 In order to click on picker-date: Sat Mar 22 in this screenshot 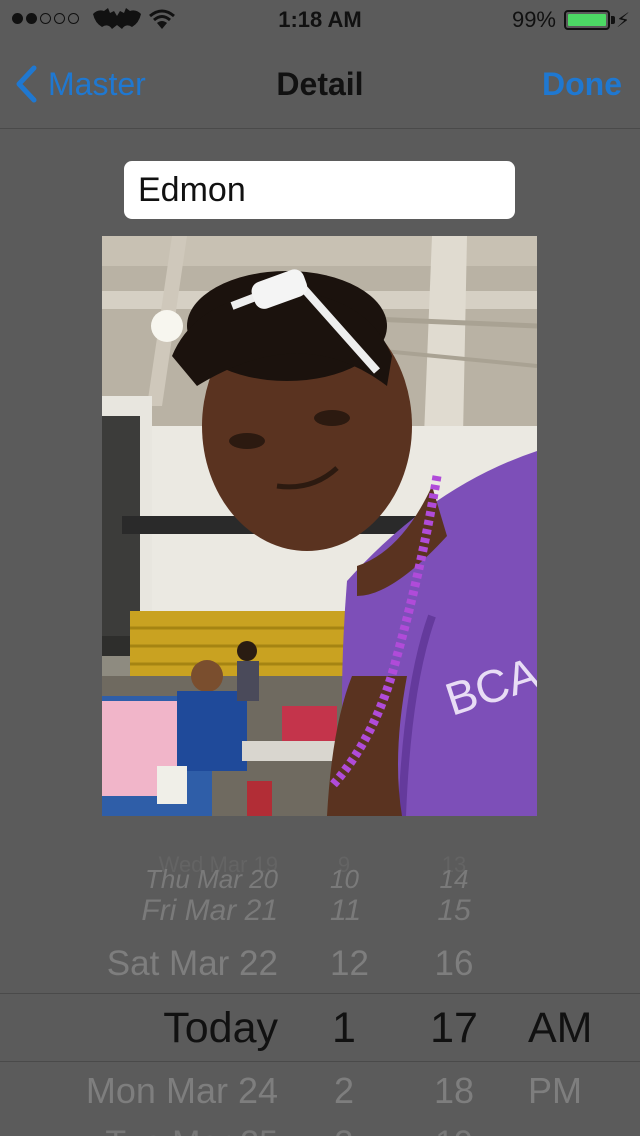, I will do `click(192, 963)`.